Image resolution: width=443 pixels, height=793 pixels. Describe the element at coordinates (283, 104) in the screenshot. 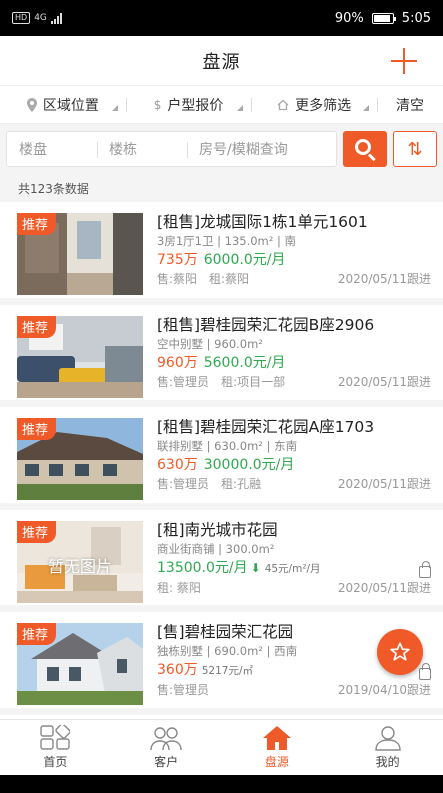

I see `home-icon` at that location.